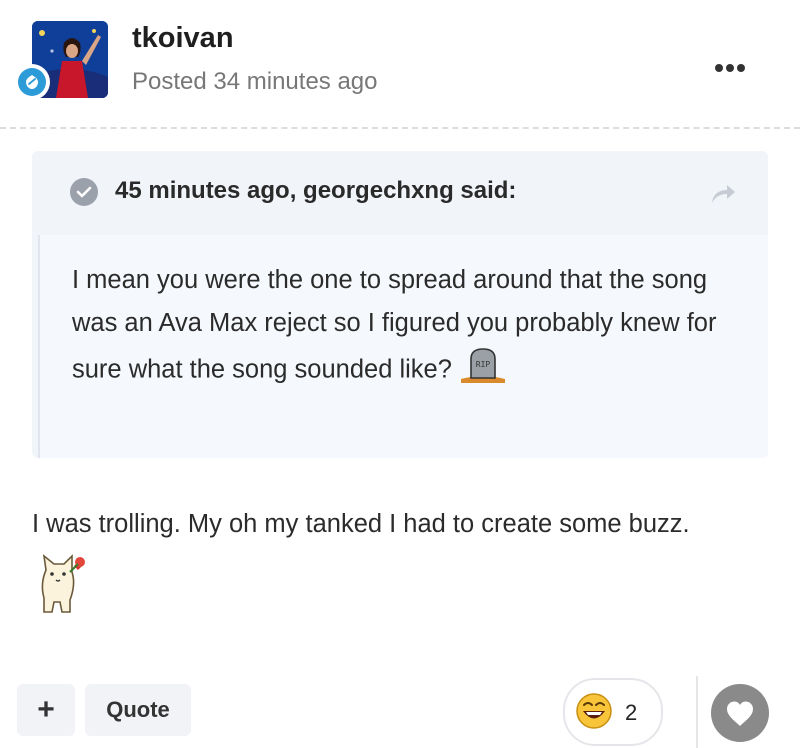 The height and width of the screenshot is (748, 800). Describe the element at coordinates (84, 192) in the screenshot. I see `check-circle-icon` at that location.